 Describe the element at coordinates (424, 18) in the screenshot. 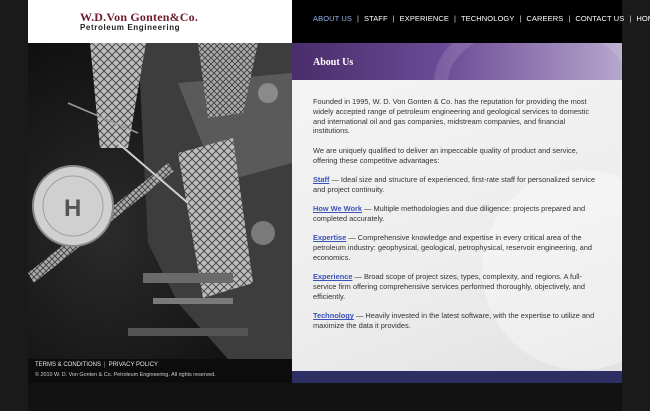

I see `nav-item-experience: EXPERIENCE` at that location.